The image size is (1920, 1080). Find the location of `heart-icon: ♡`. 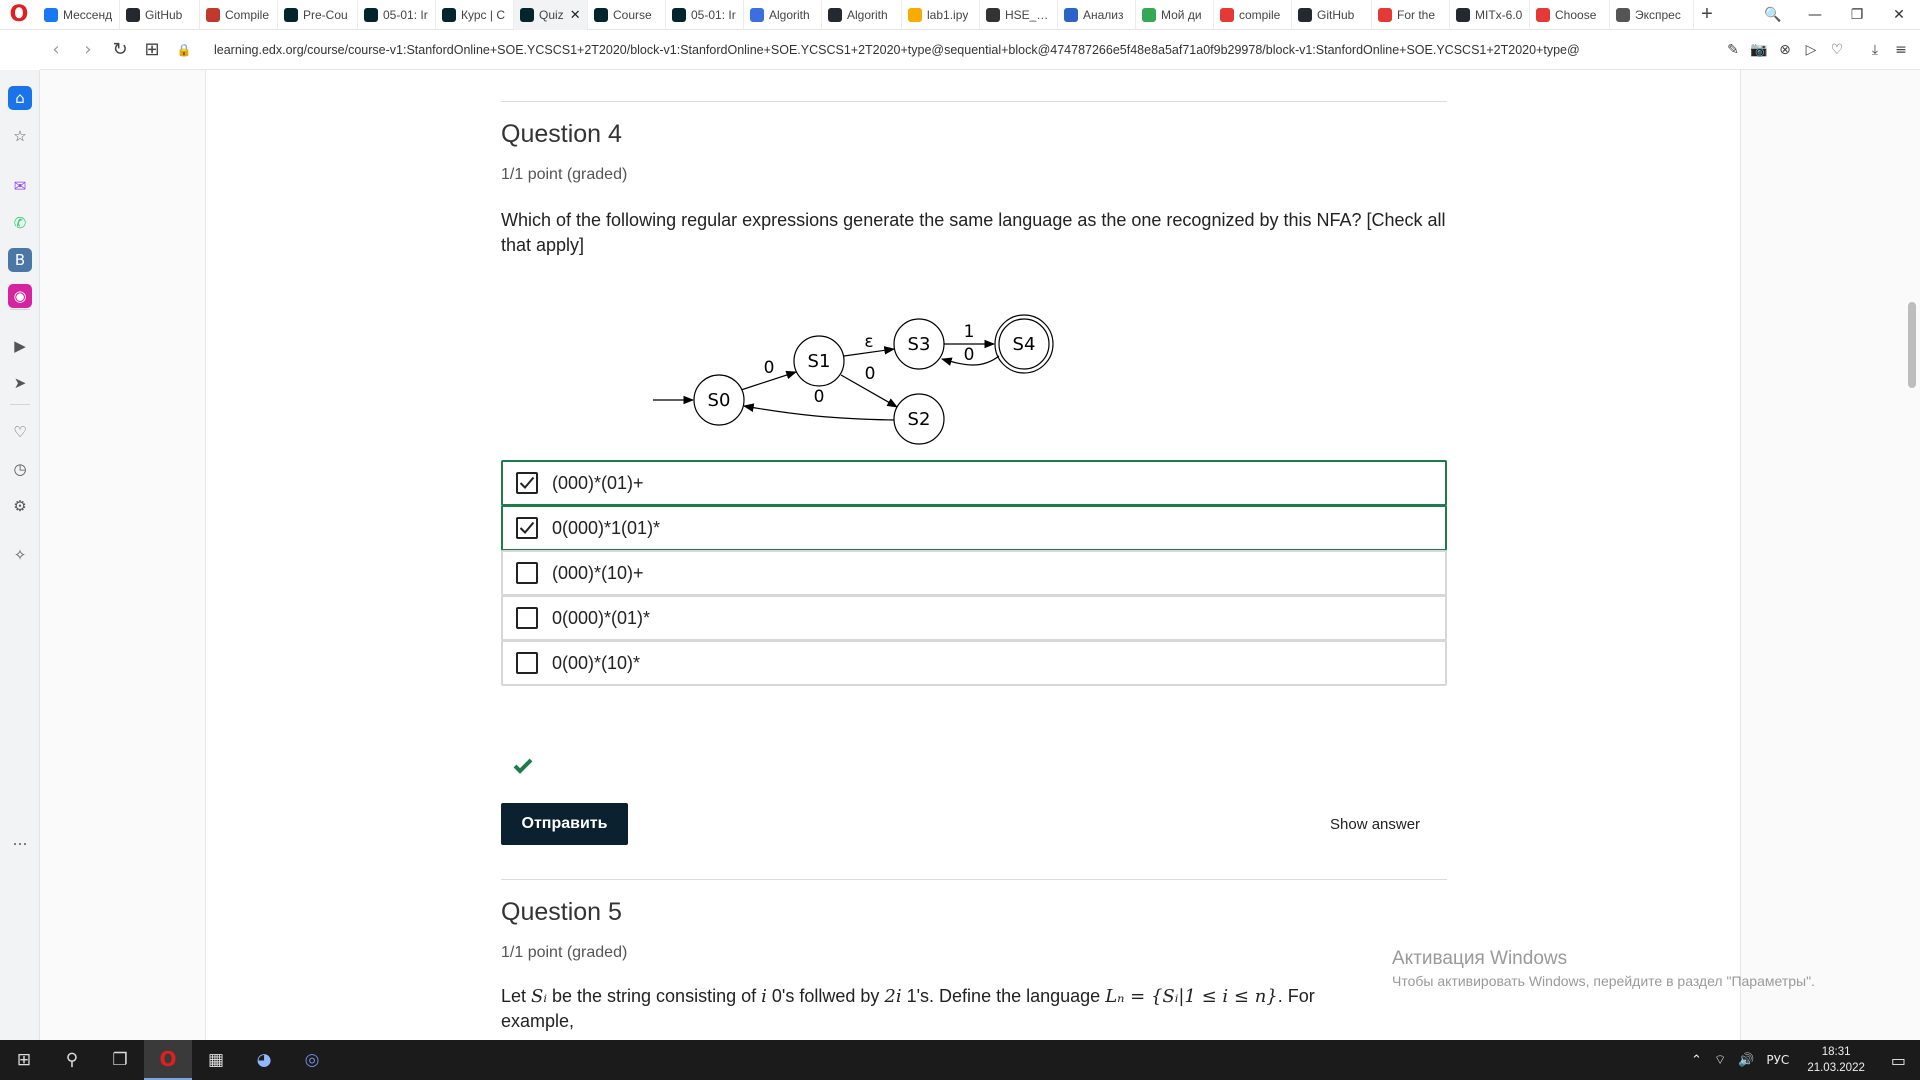

heart-icon: ♡ is located at coordinates (1837, 50).